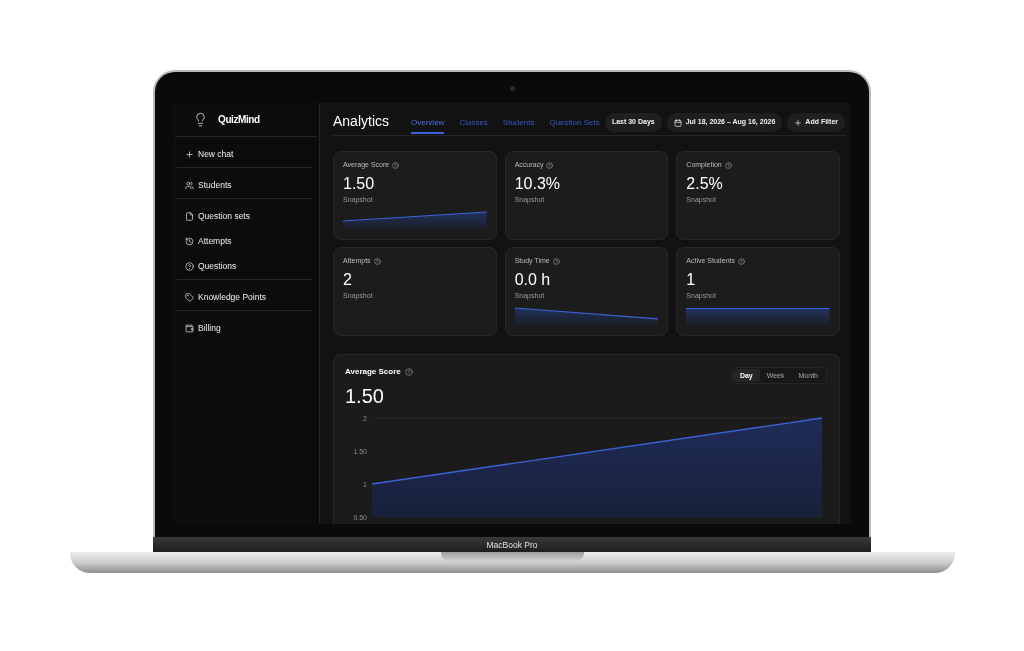  Describe the element at coordinates (373, 372) in the screenshot. I see `chart-title: Average Score` at that location.